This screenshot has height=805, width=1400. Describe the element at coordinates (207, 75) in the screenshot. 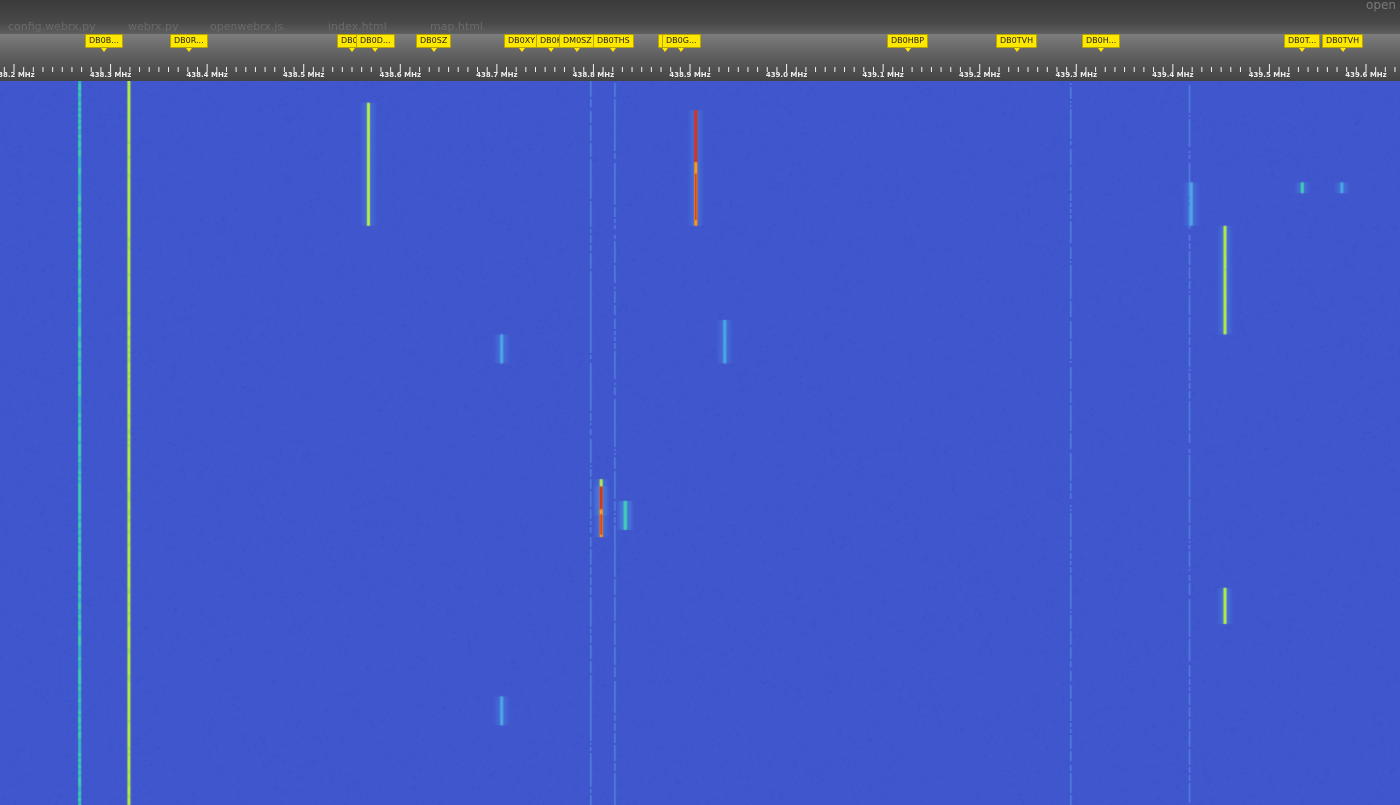

I see `frequency-label: 438.4 MHz` at that location.